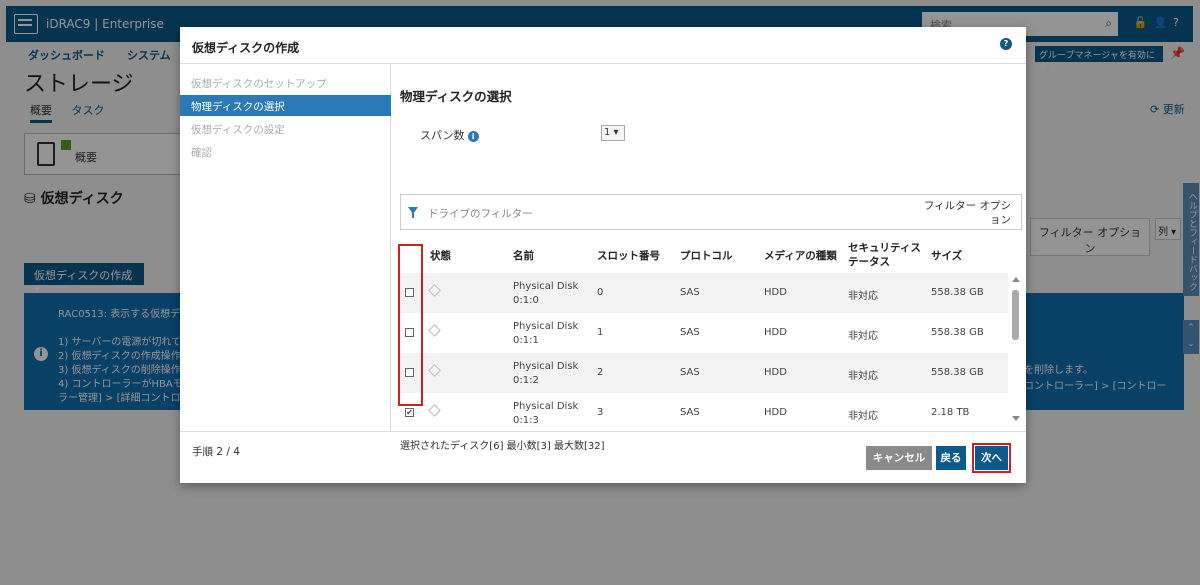 The height and width of the screenshot is (585, 1200). Describe the element at coordinates (1015, 315) in the screenshot. I see `scroll-thumb` at that location.